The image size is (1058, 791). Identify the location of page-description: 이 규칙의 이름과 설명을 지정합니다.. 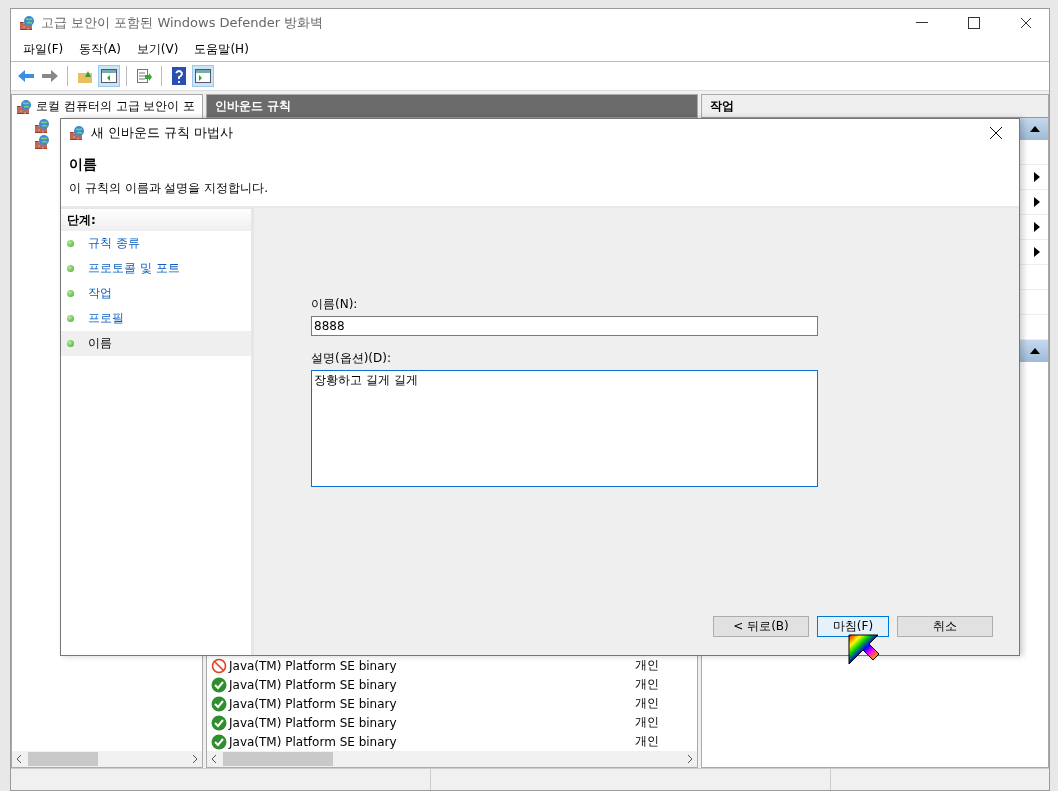
(169, 188).